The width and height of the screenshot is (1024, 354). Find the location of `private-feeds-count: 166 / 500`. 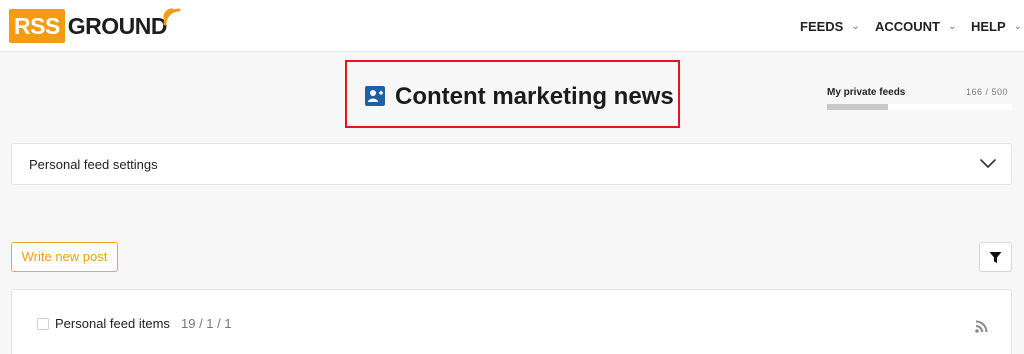

private-feeds-count: 166 / 500 is located at coordinates (987, 92).